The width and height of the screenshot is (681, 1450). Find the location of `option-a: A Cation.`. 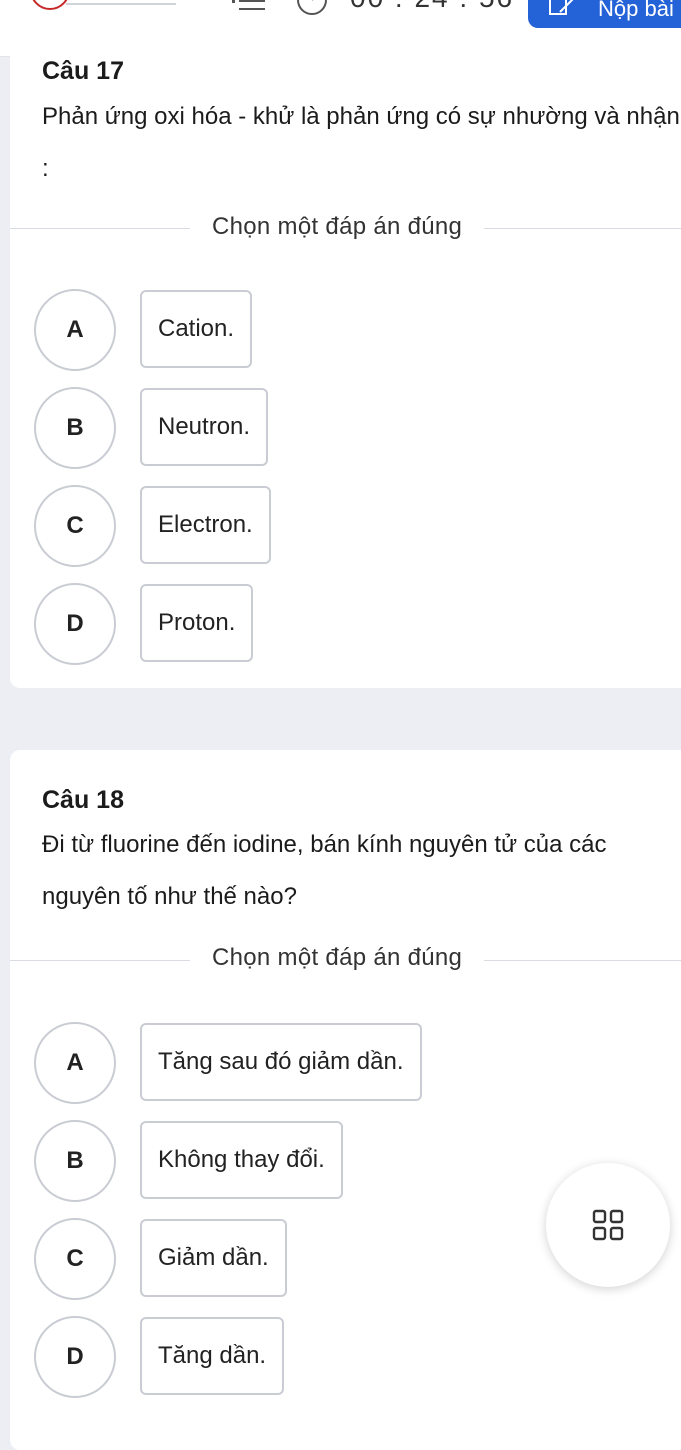

option-a: A Cation. is located at coordinates (344, 330).